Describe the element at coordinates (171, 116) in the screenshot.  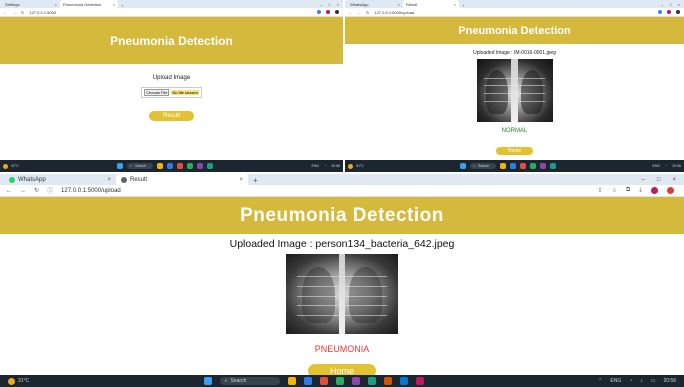
I see `result-button: Result` at that location.